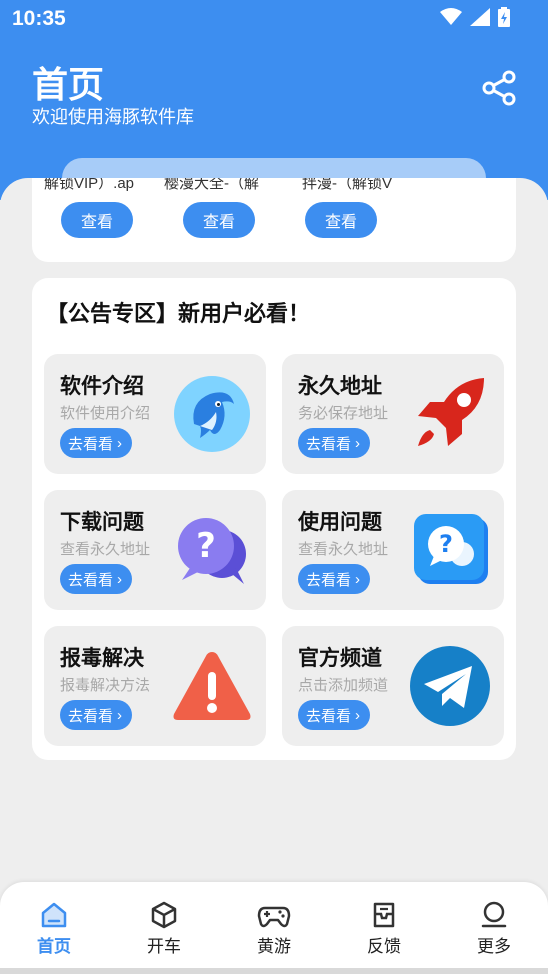 The image size is (548, 974). What do you see at coordinates (164, 930) in the screenshot?
I see `nav-item-drive: 开车` at bounding box center [164, 930].